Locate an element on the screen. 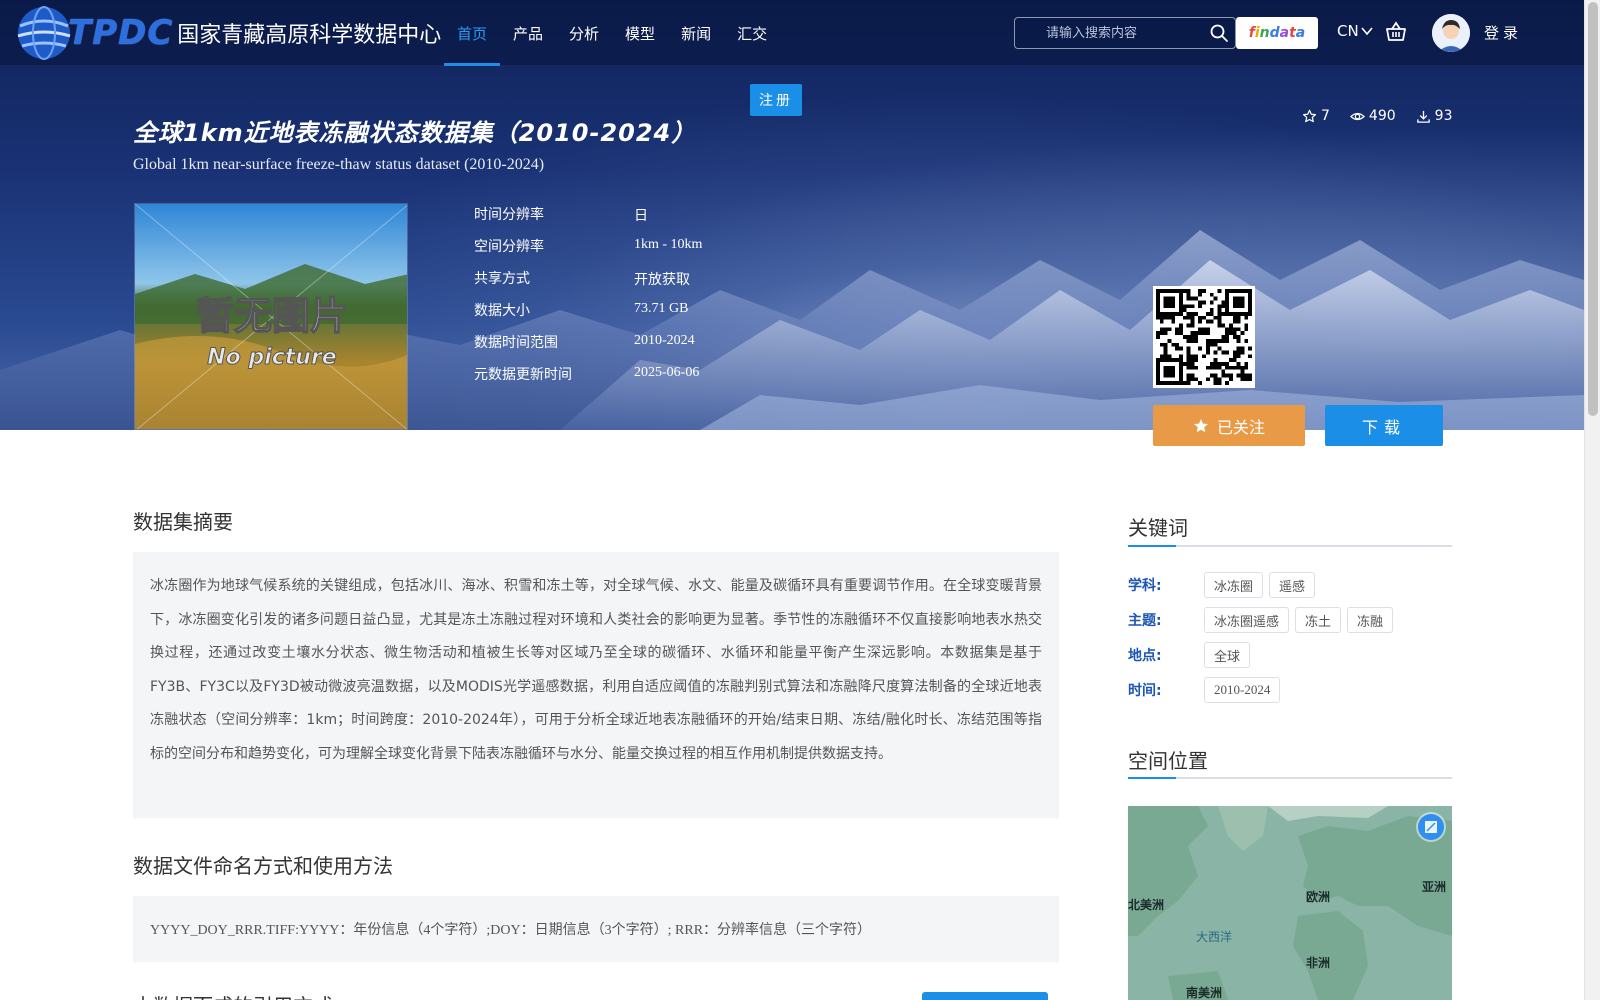 This screenshot has height=1000, width=1600. qr-code is located at coordinates (1204, 337).